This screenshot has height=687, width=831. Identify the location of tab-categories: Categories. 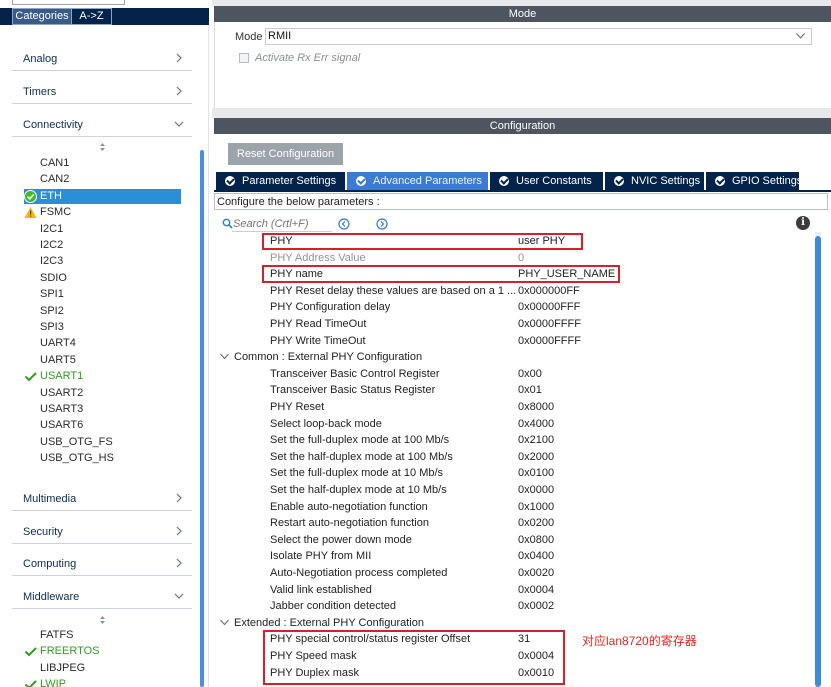
(42, 16).